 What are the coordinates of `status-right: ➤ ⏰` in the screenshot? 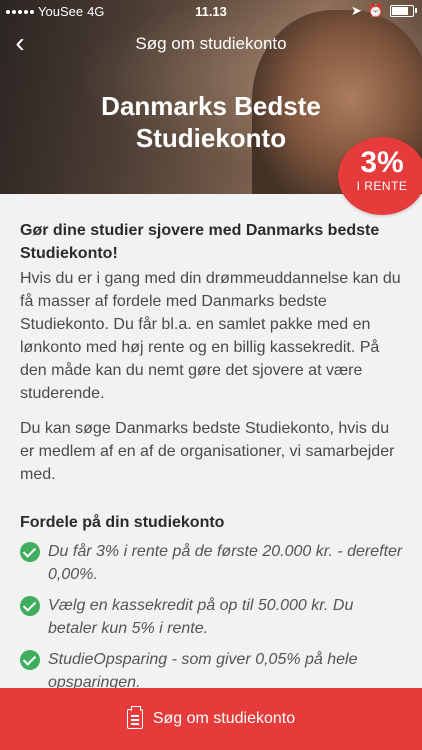 It's located at (383, 11).